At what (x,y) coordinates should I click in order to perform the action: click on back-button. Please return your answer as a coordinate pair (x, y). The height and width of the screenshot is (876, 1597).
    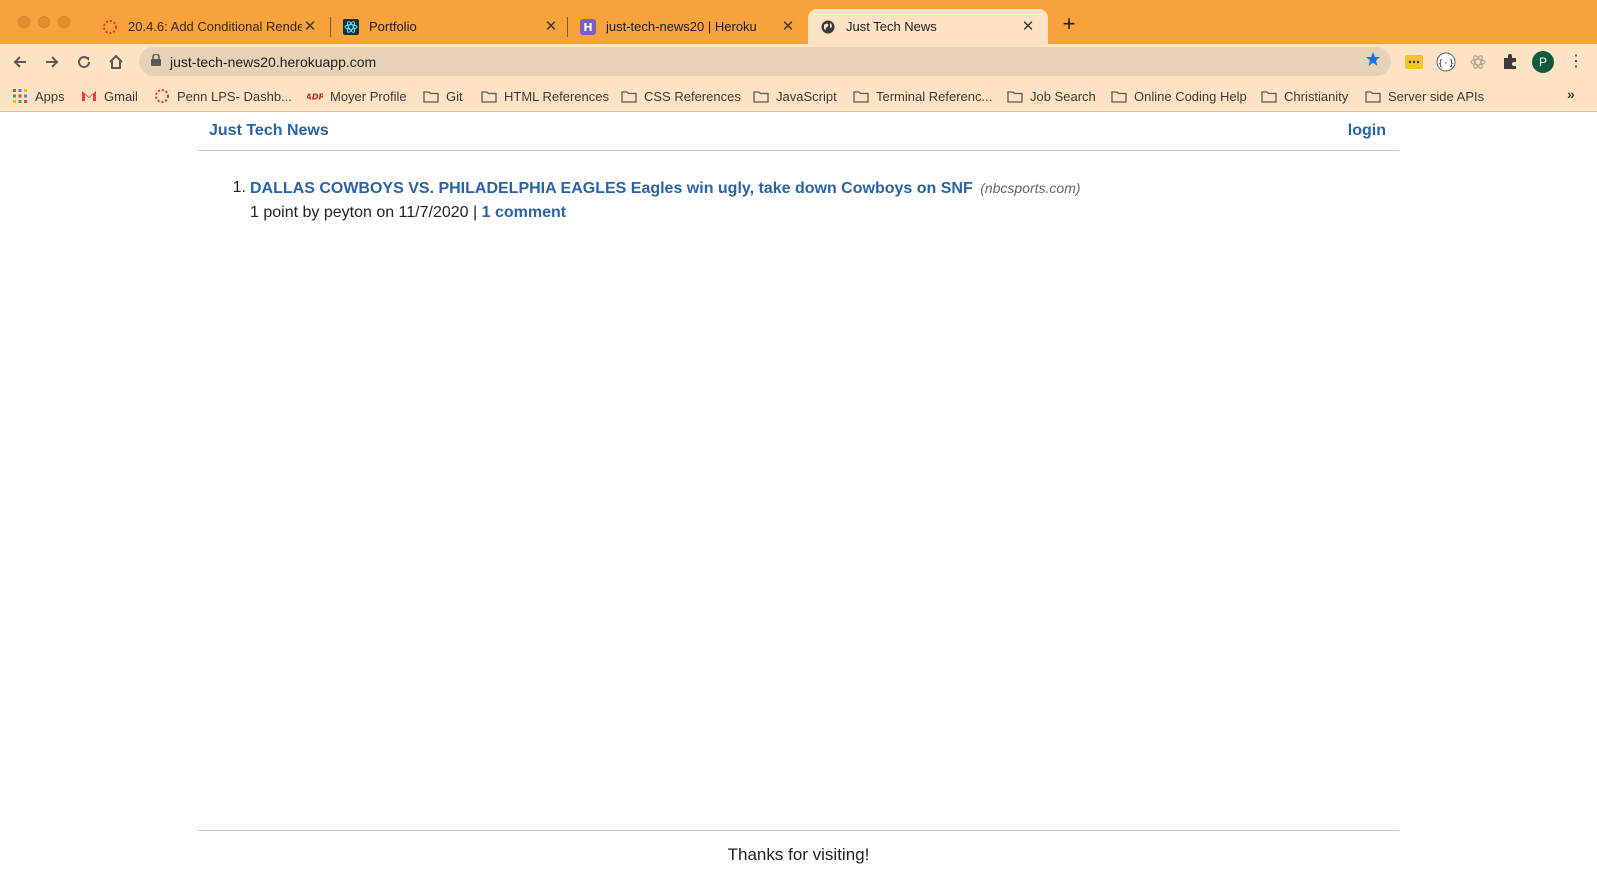
    Looking at the image, I should click on (20, 62).